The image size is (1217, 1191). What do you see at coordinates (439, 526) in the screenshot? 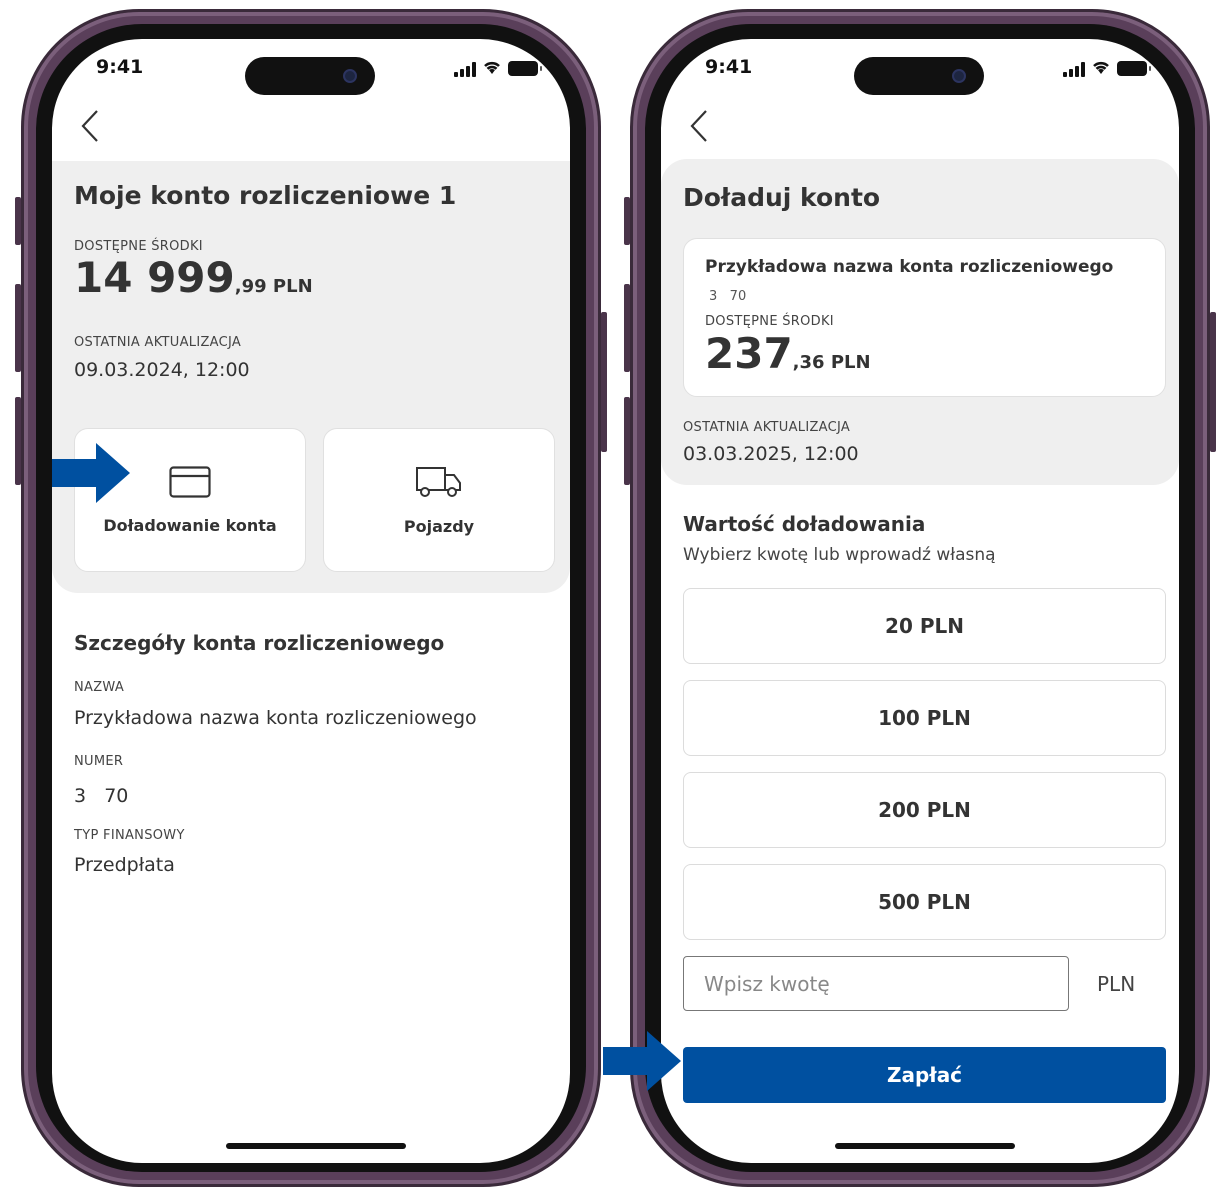
I see `vehicles-tile-label: Pojazdy` at bounding box center [439, 526].